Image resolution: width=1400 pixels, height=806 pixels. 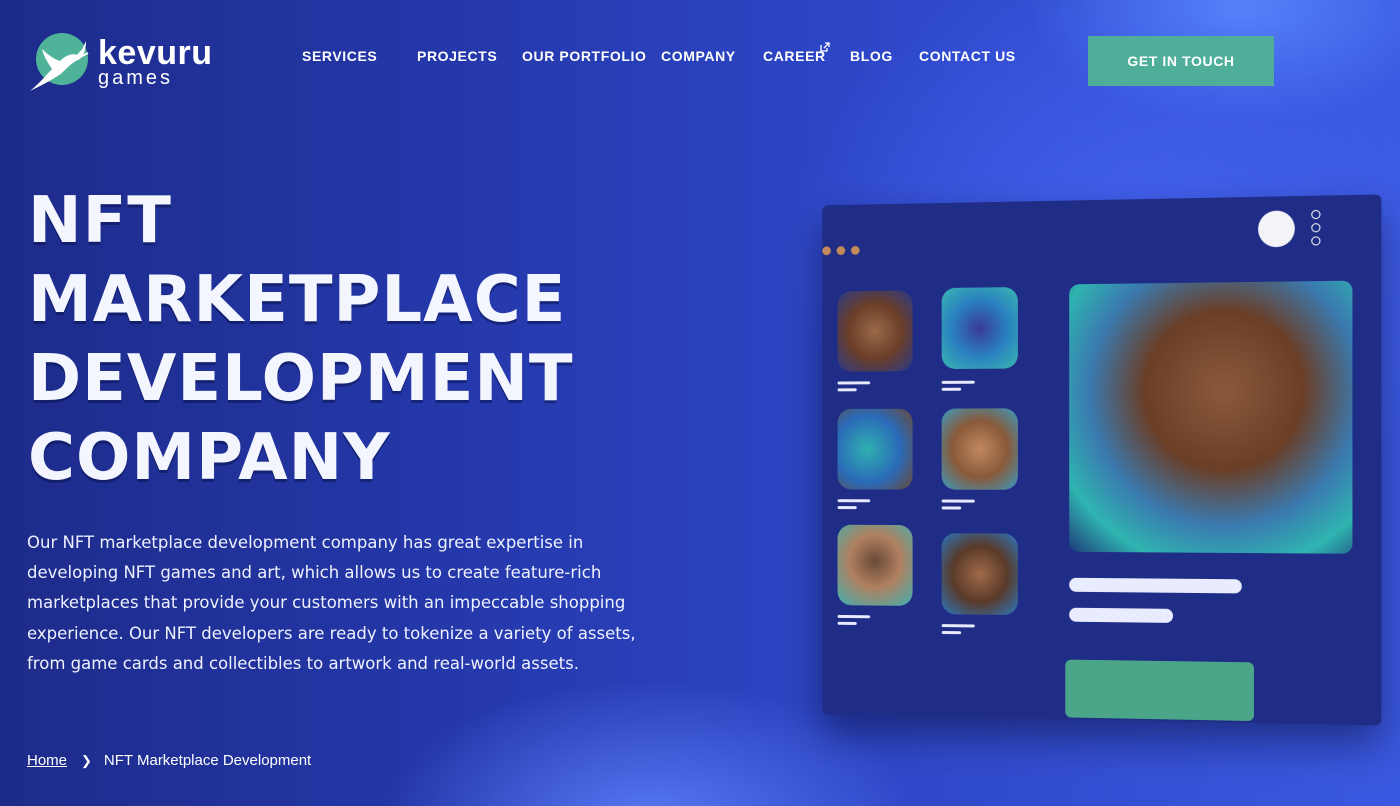 I want to click on title-line-1: NFT, so click(x=301, y=221).